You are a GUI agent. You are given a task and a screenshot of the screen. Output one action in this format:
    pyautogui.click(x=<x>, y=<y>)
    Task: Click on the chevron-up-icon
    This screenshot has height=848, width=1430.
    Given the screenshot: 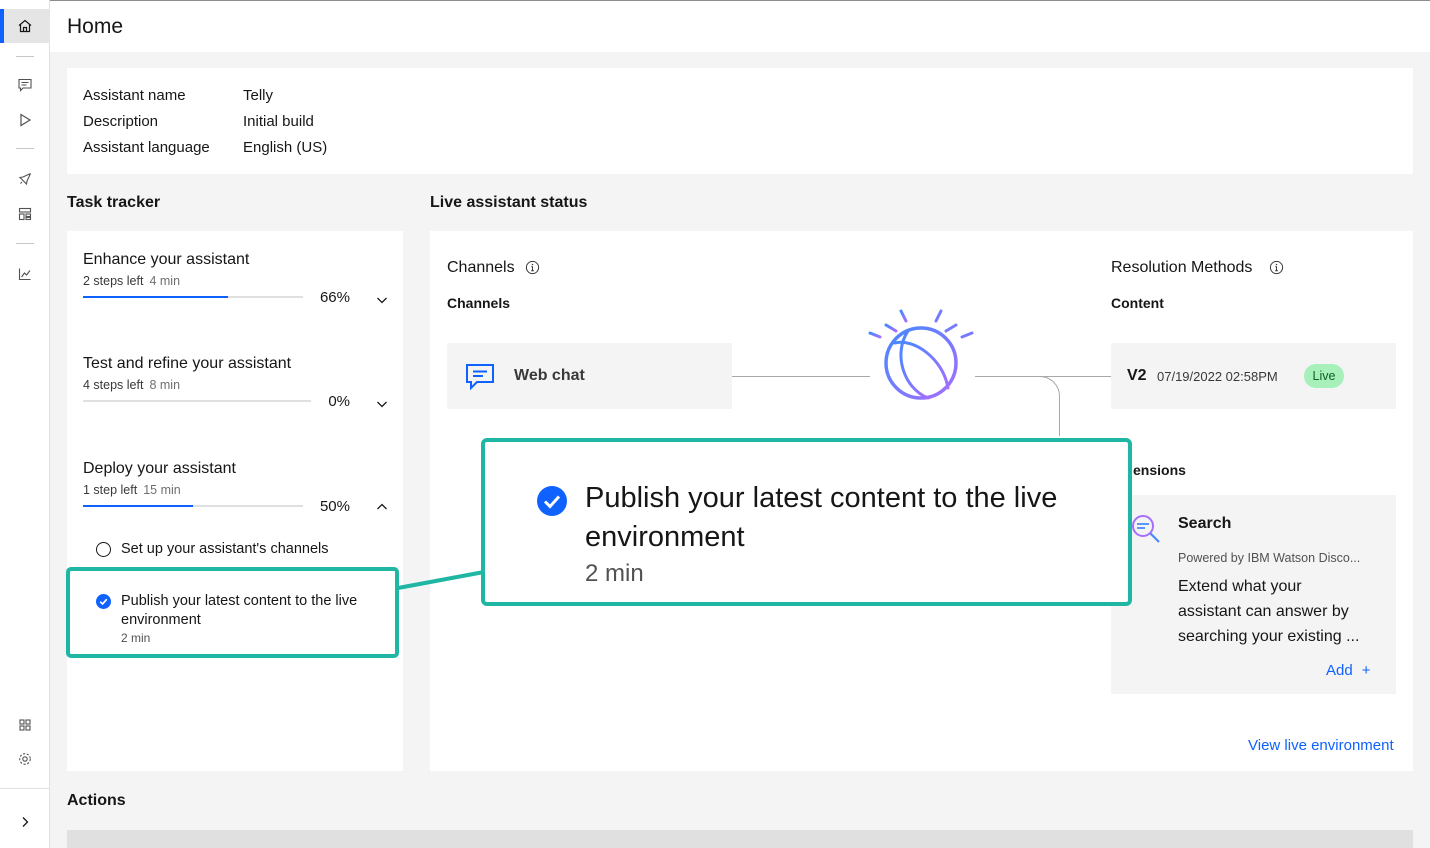 What is the action you would take?
    pyautogui.click(x=382, y=507)
    